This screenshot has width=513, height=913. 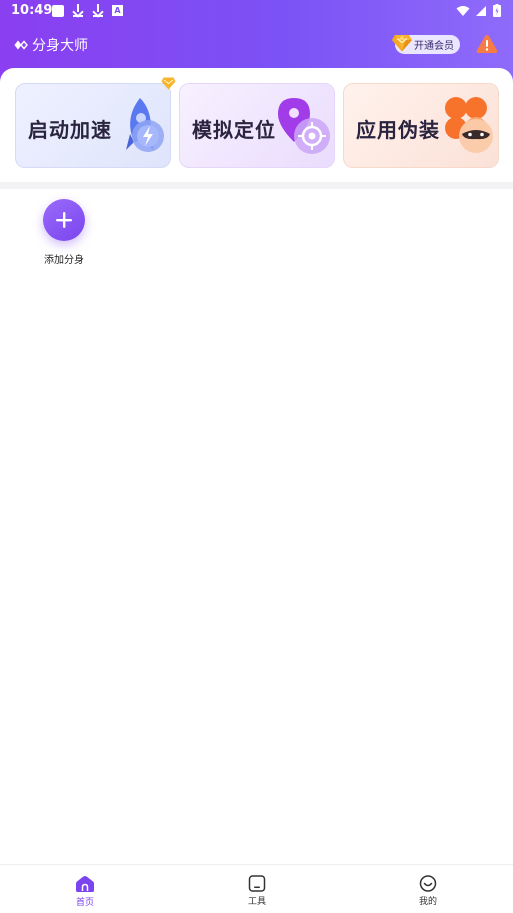 I want to click on feature-card-disguise: 应用伪装, so click(x=421, y=125).